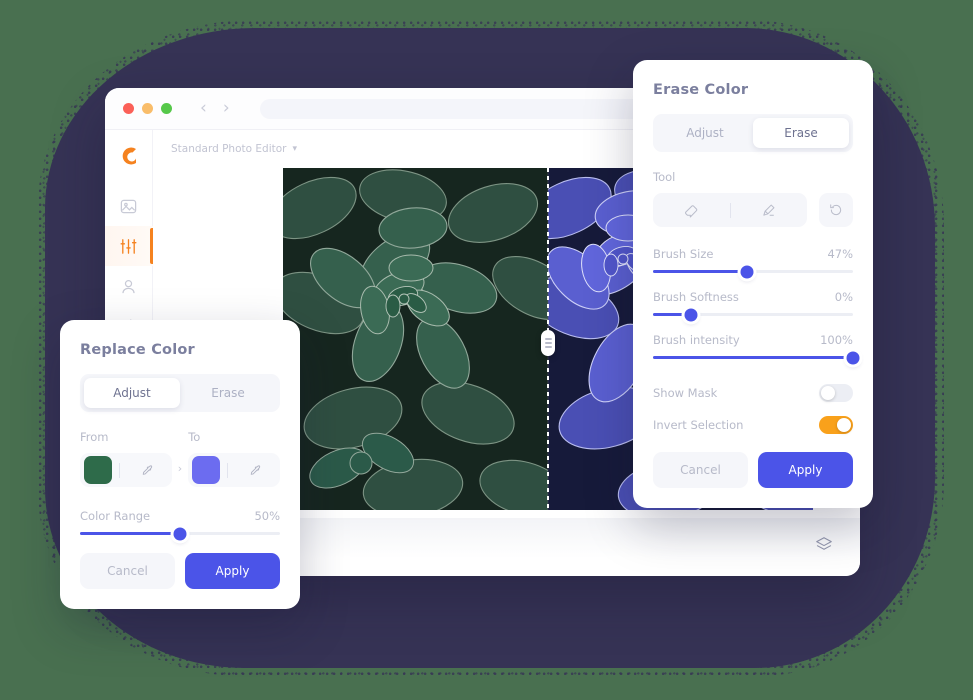 Image resolution: width=973 pixels, height=700 pixels. I want to click on slider-value: 47%, so click(840, 254).